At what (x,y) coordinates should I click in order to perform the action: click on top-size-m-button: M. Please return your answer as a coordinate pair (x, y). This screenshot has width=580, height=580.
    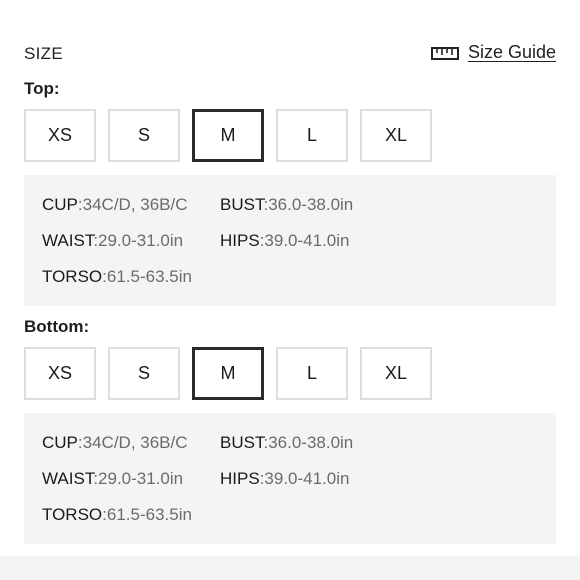
    Looking at the image, I should click on (228, 135).